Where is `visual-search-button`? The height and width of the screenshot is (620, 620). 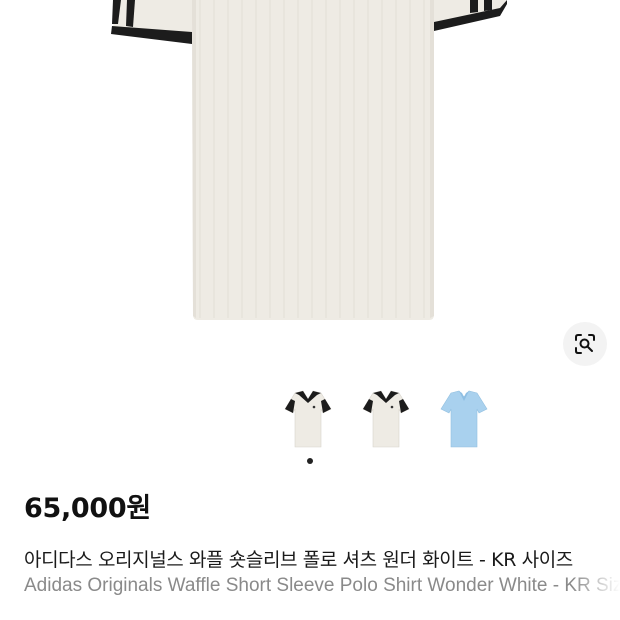
visual-search-button is located at coordinates (585, 344).